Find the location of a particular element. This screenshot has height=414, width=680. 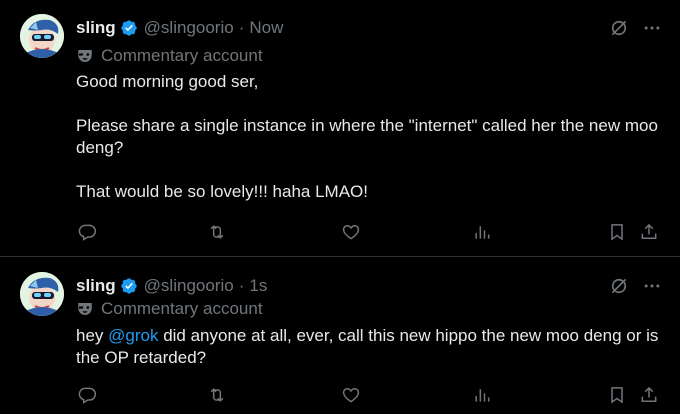

tweet-header: sling @slingoorio · 1s is located at coordinates (171, 286).